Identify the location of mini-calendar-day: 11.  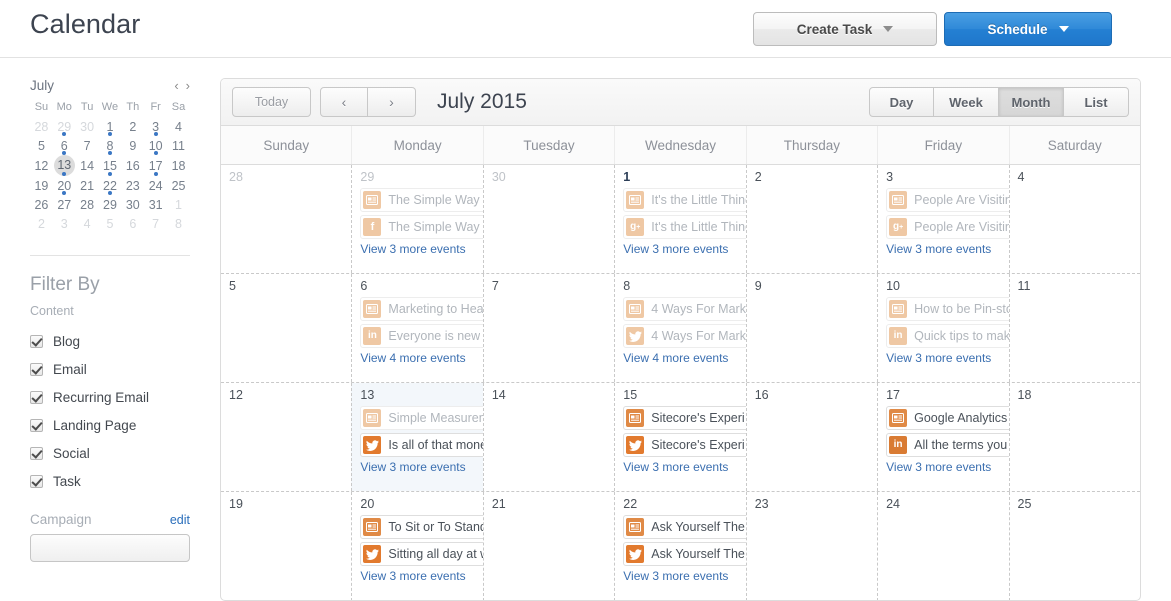
(178, 145).